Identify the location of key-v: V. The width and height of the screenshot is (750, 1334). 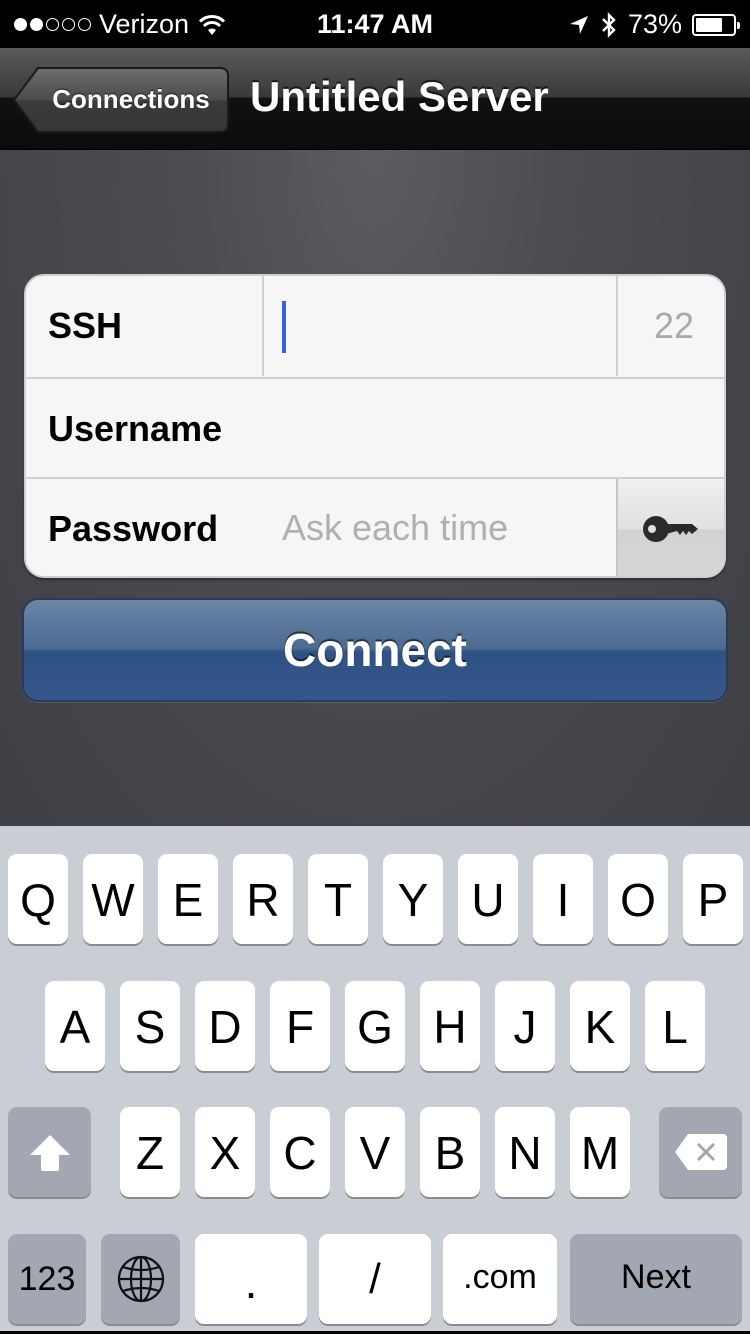
(375, 1152).